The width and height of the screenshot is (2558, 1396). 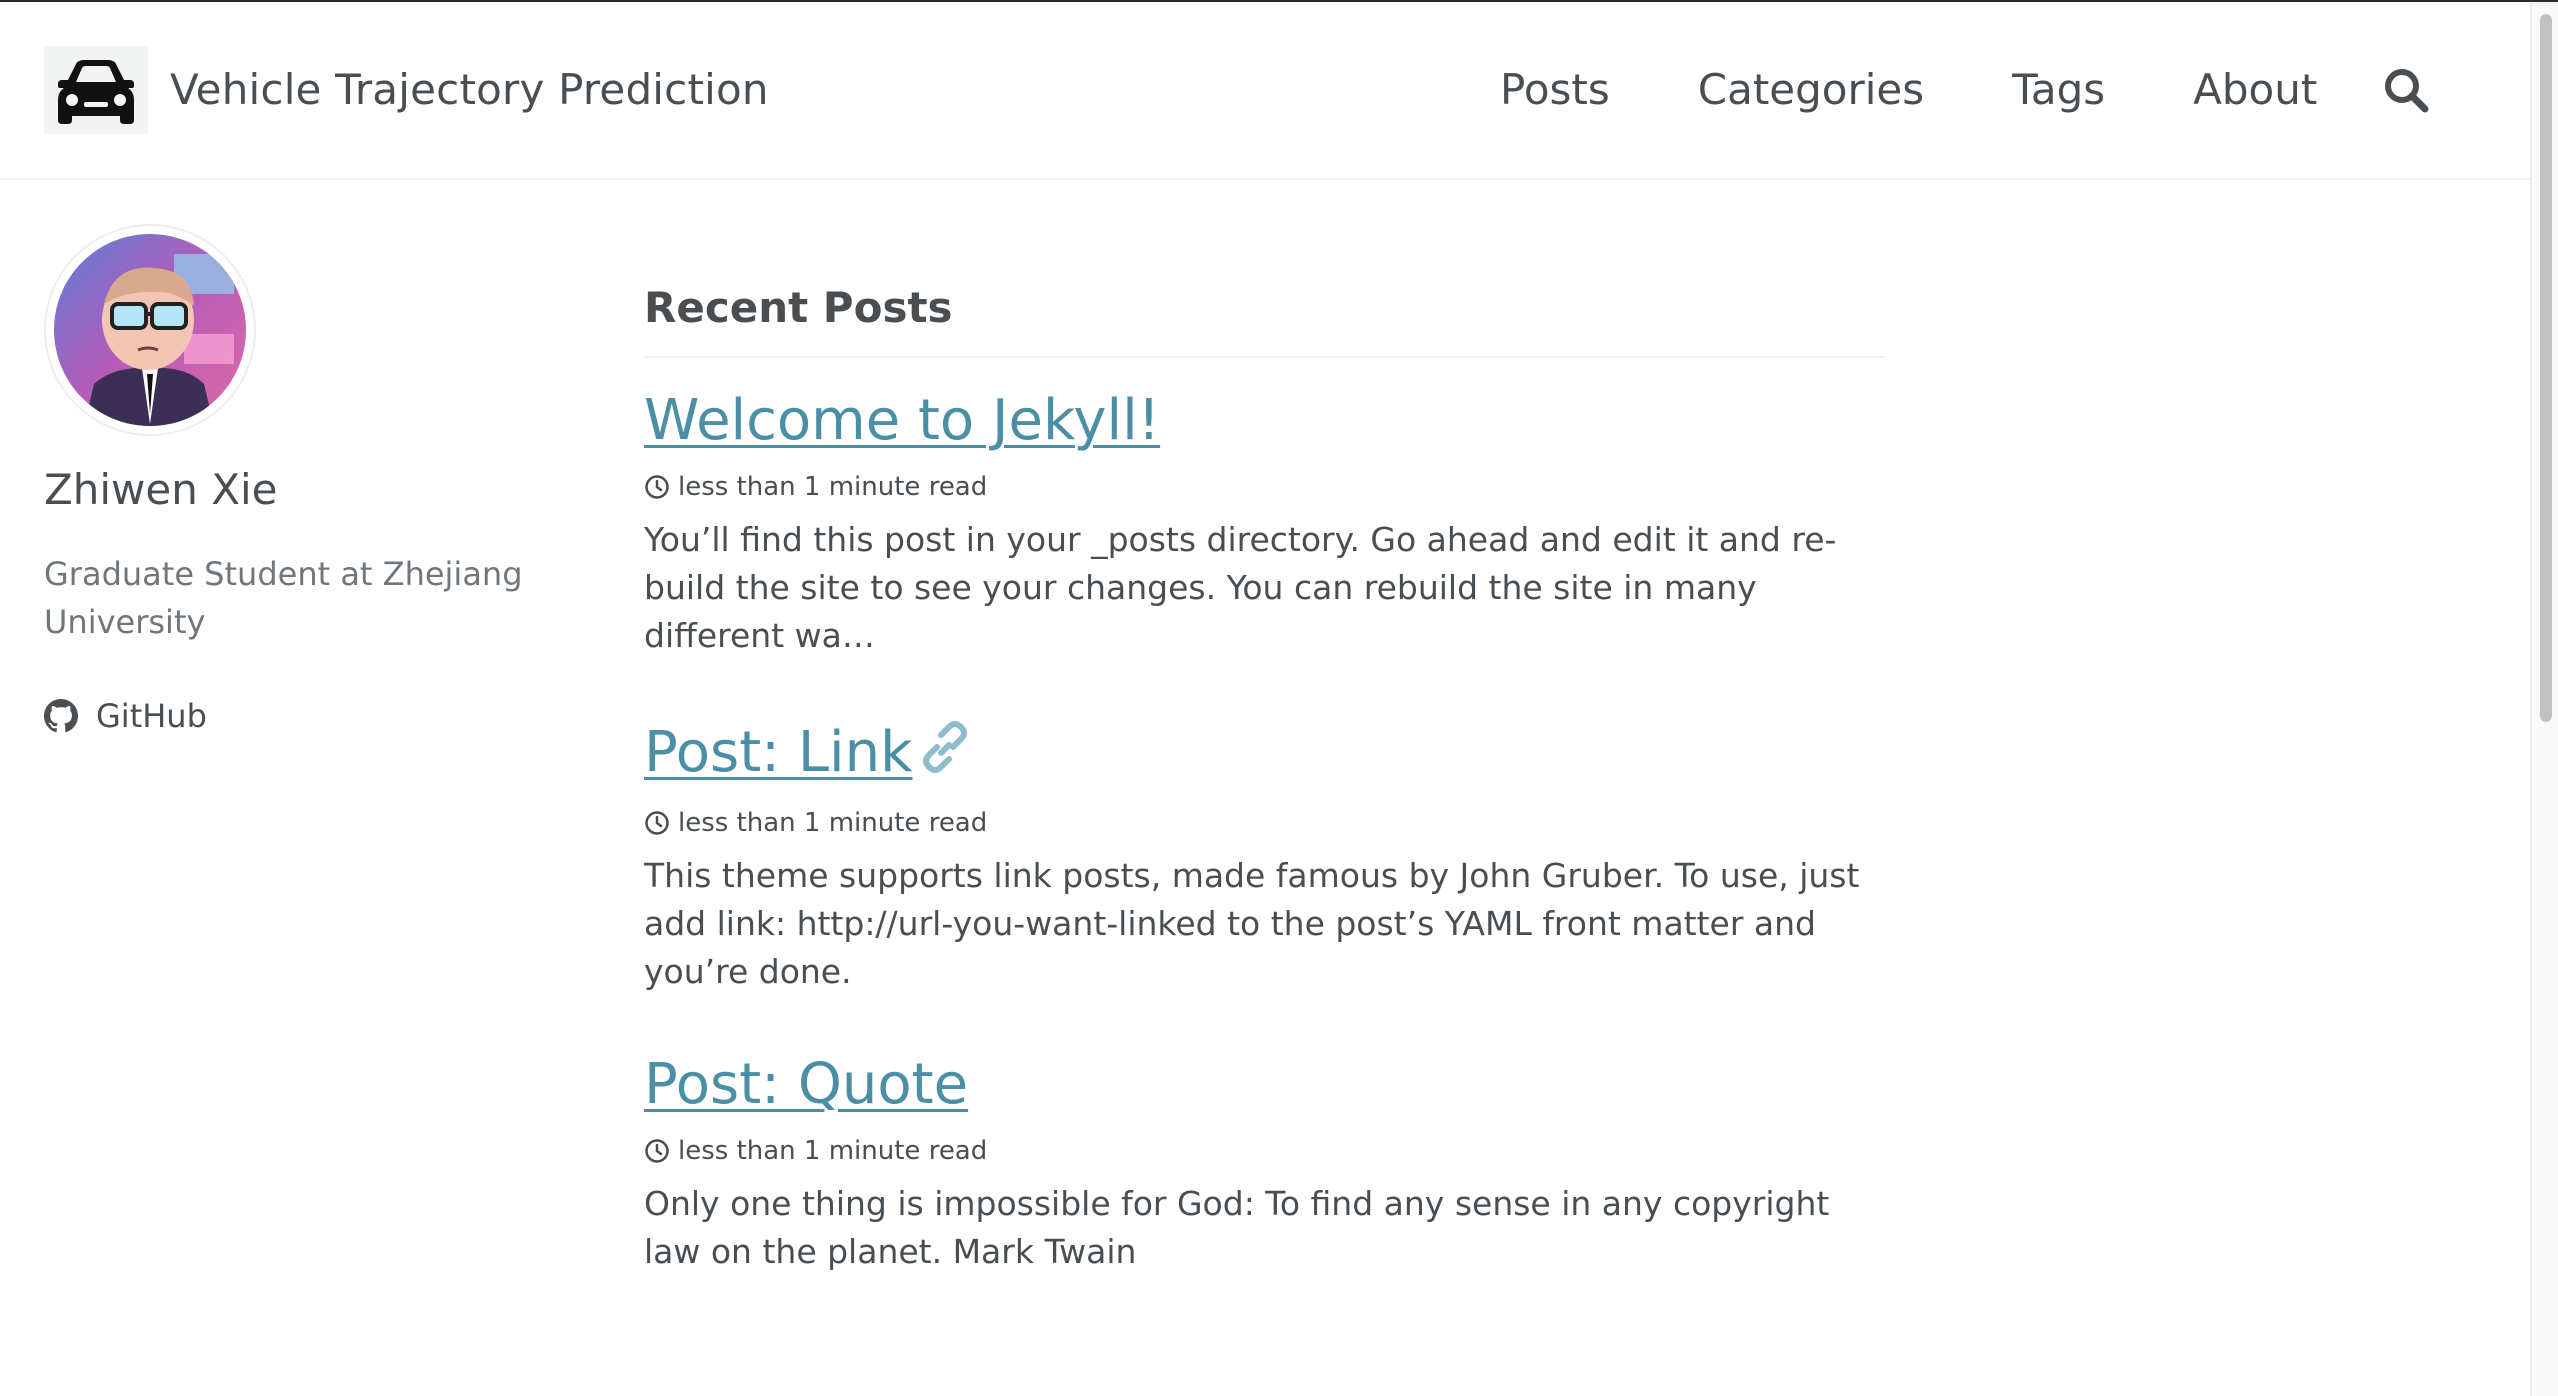 I want to click on github-link: GitHub, so click(x=125, y=716).